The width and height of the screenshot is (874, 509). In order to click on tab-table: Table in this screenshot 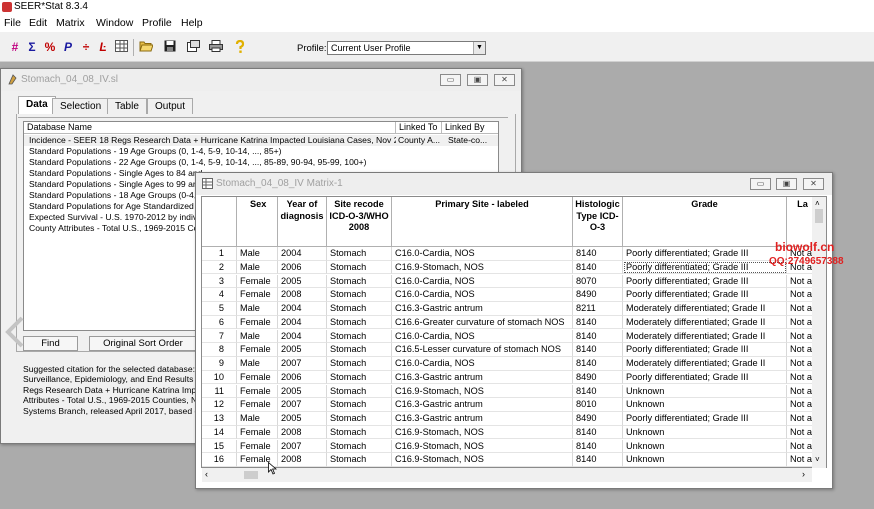, I will do `click(127, 106)`.